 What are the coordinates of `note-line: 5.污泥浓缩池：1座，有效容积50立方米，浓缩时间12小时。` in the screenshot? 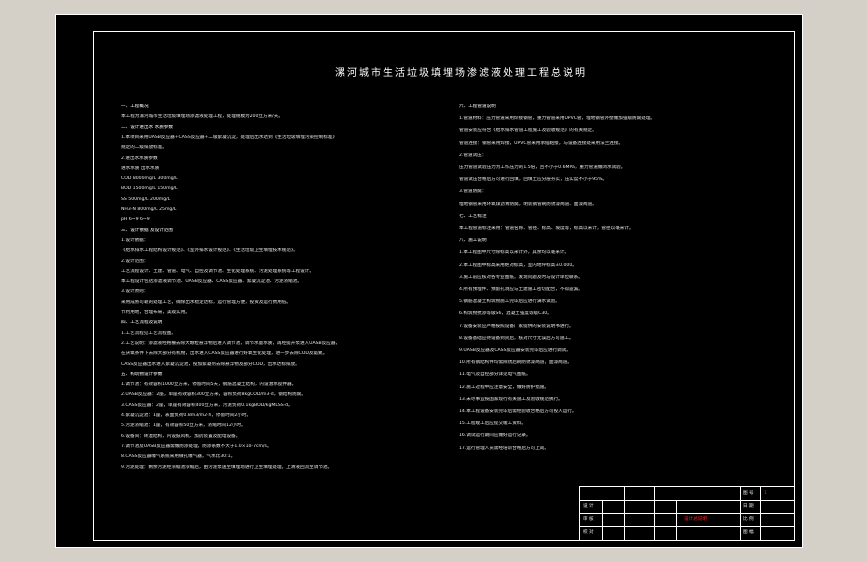 It's located at (183, 426).